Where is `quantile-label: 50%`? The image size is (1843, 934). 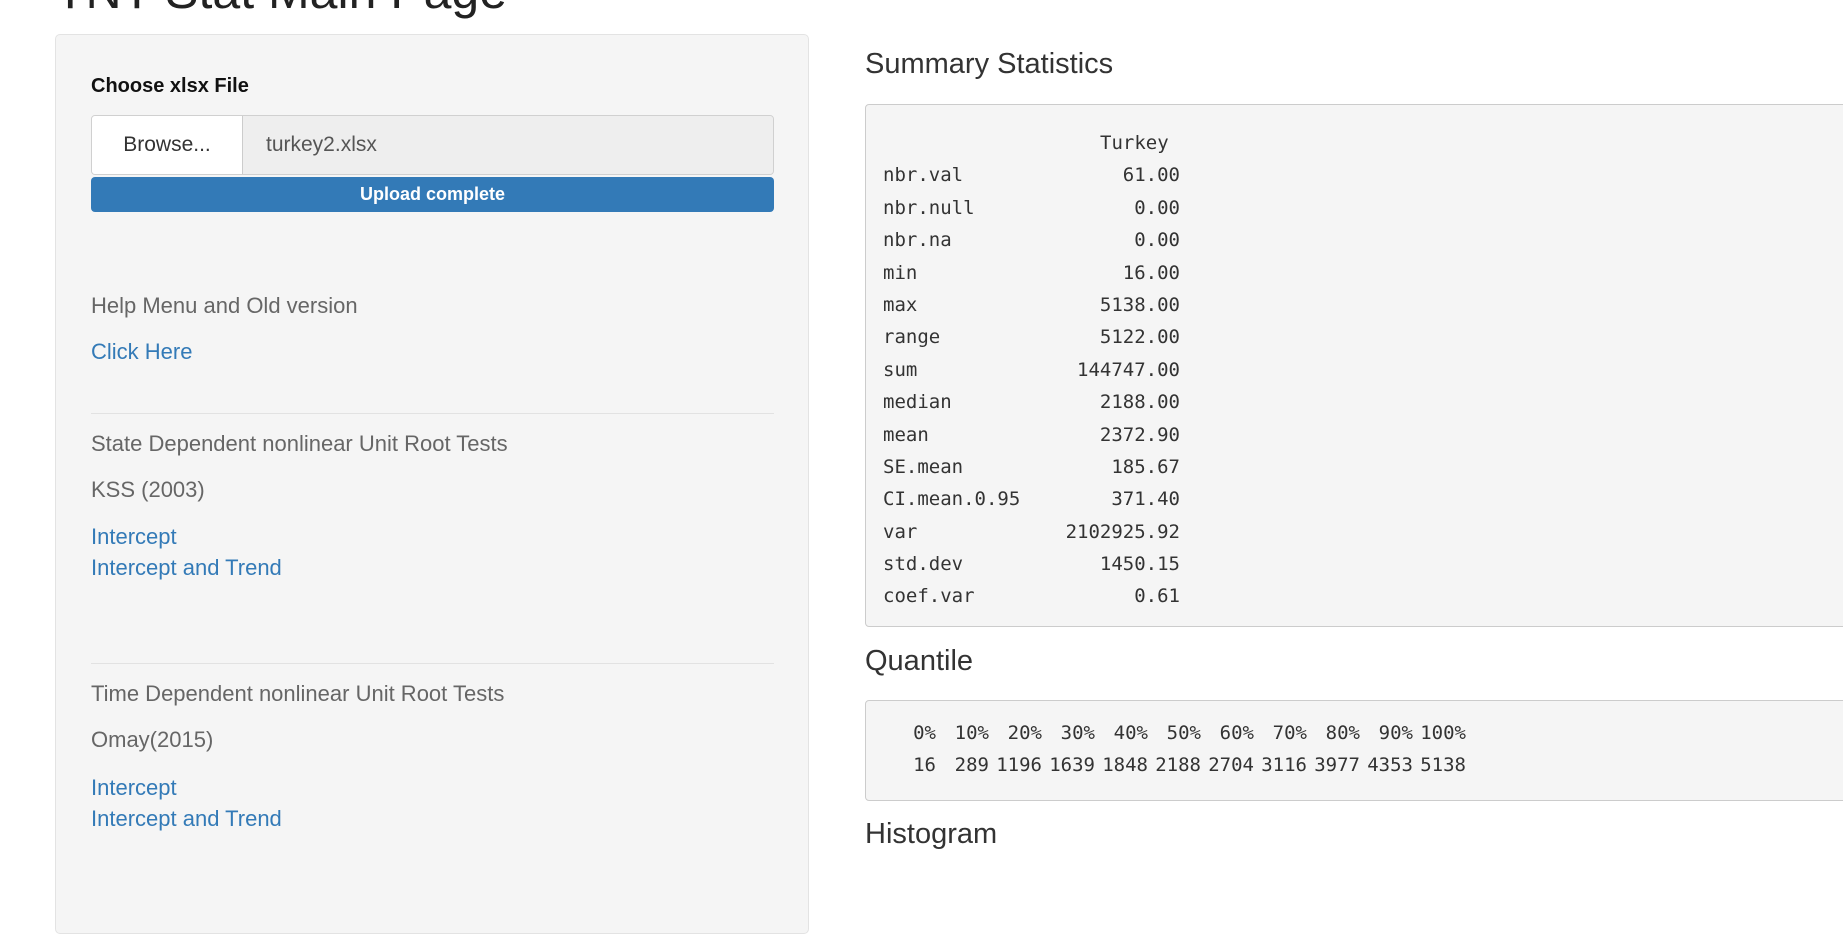 quantile-label: 50% is located at coordinates (1183, 733).